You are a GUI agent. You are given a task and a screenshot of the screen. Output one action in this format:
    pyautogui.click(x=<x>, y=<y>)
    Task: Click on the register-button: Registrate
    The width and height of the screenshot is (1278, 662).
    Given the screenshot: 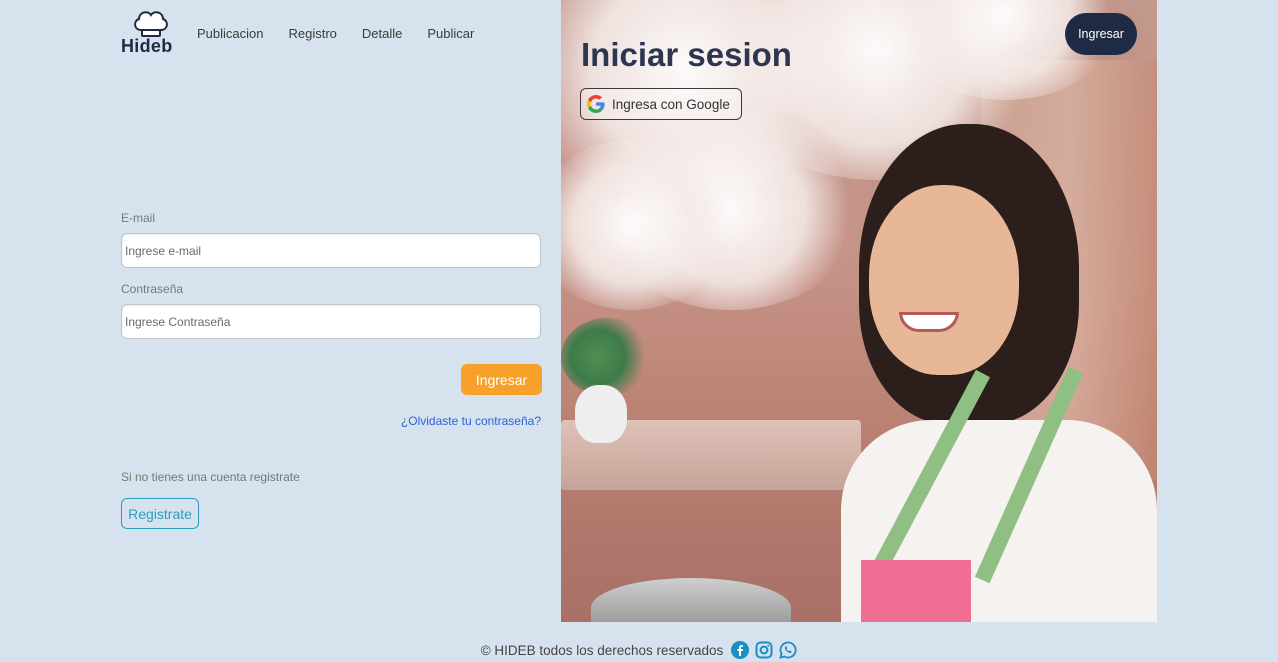 What is the action you would take?
    pyautogui.click(x=160, y=513)
    